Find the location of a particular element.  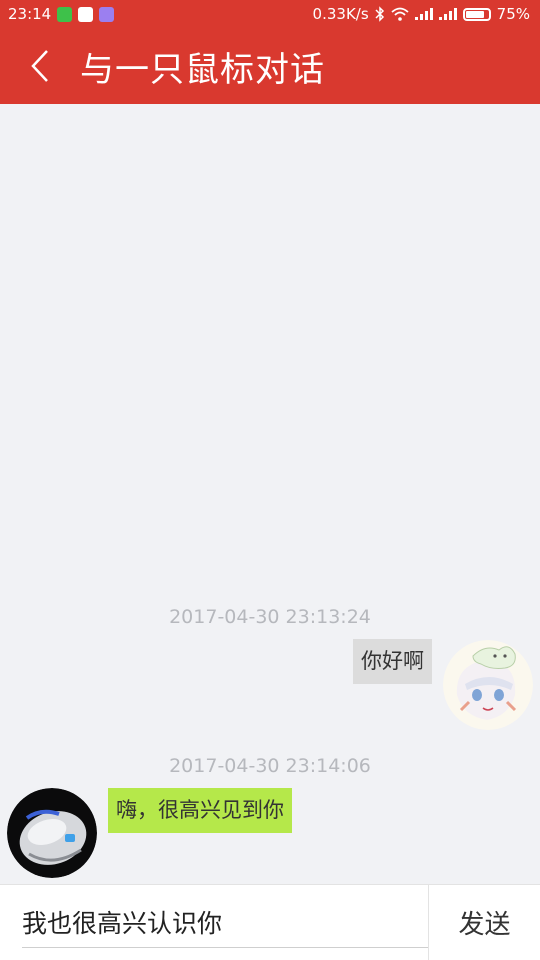

battery-percentage: 75% is located at coordinates (513, 14).